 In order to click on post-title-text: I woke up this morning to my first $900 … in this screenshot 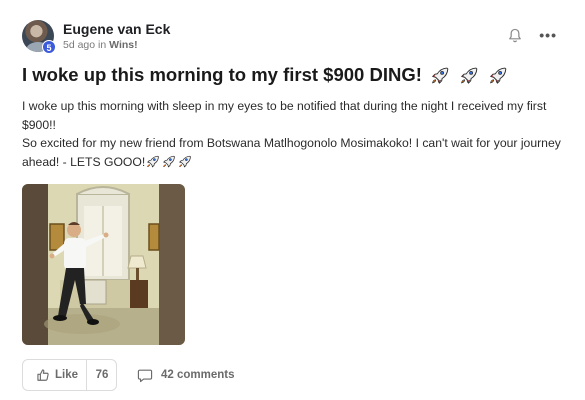, I will do `click(222, 74)`.